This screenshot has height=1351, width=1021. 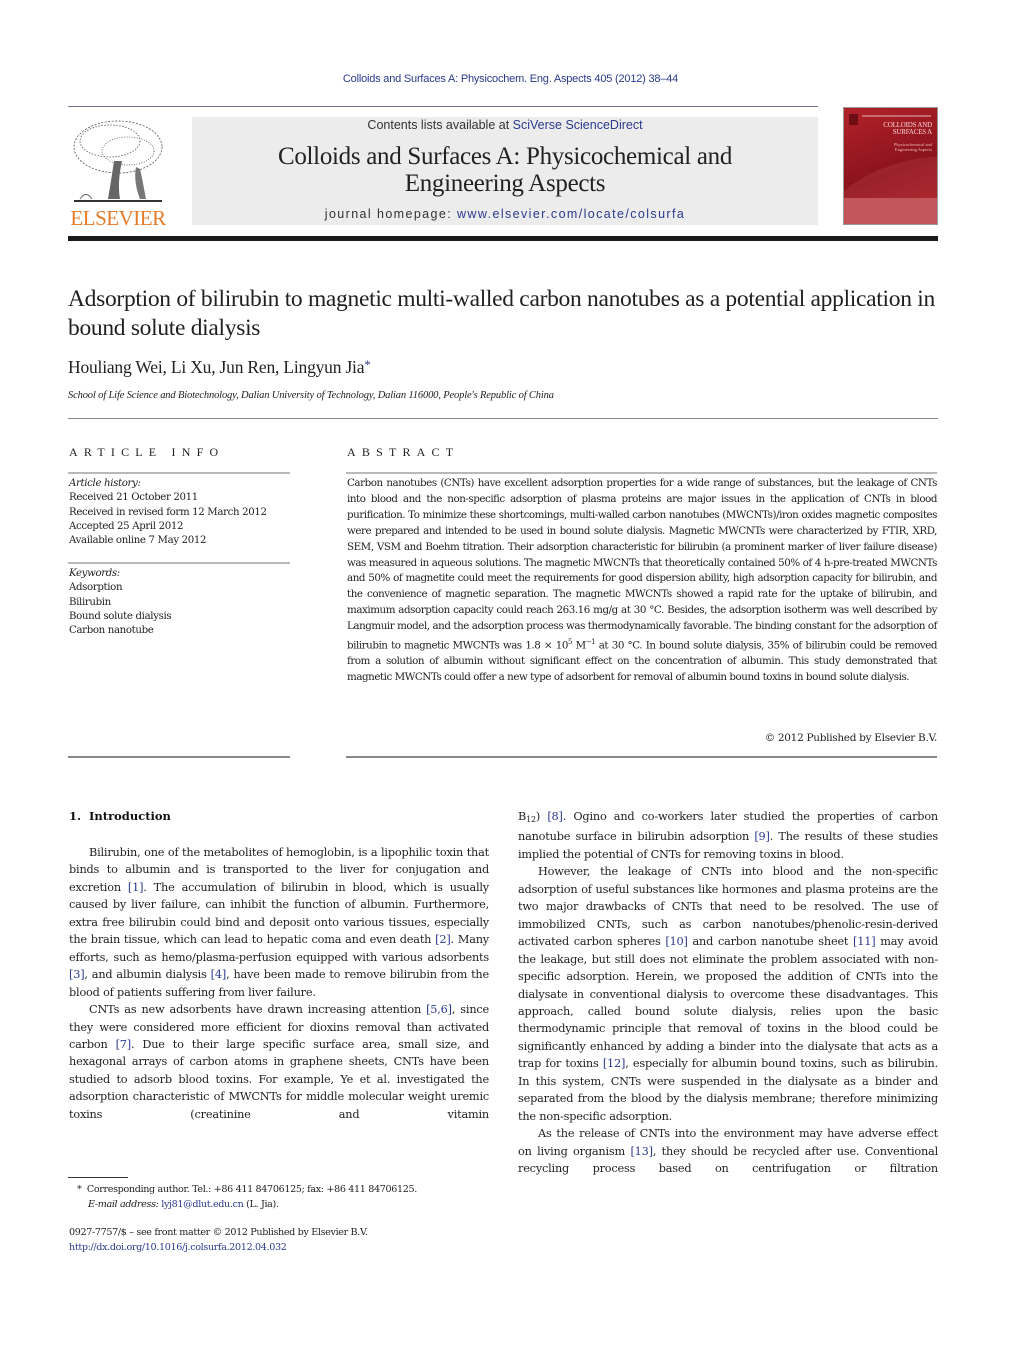 I want to click on article-info-bottom-divider, so click(x=179, y=757).